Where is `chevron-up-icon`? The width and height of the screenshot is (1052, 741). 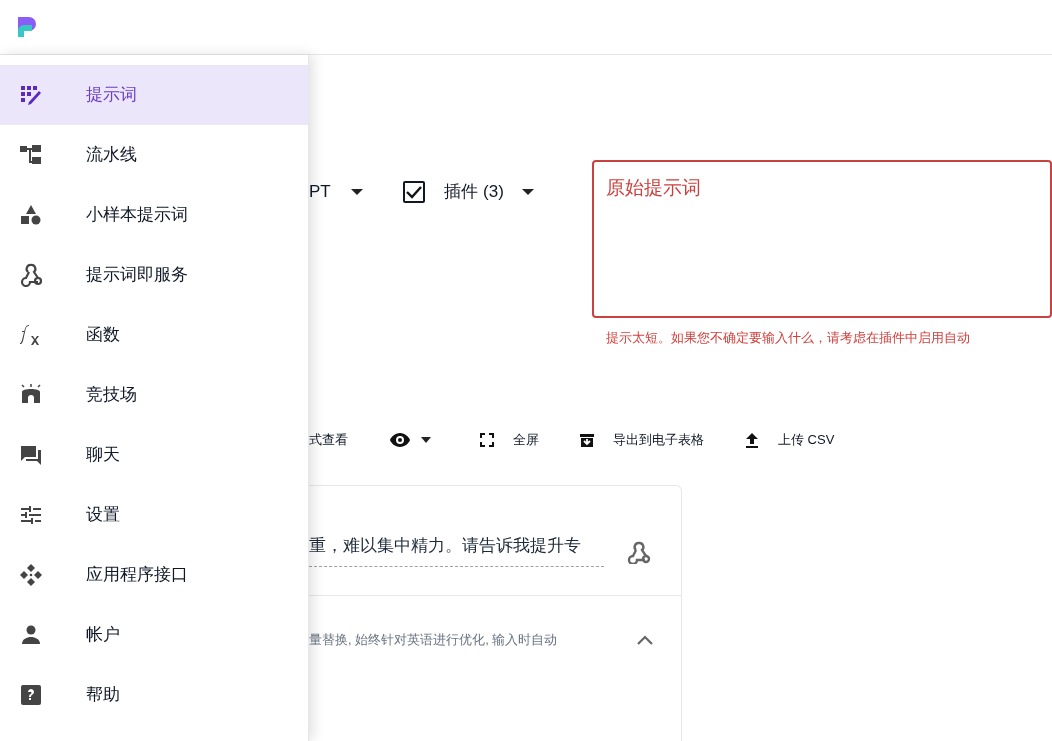
chevron-up-icon is located at coordinates (645, 639).